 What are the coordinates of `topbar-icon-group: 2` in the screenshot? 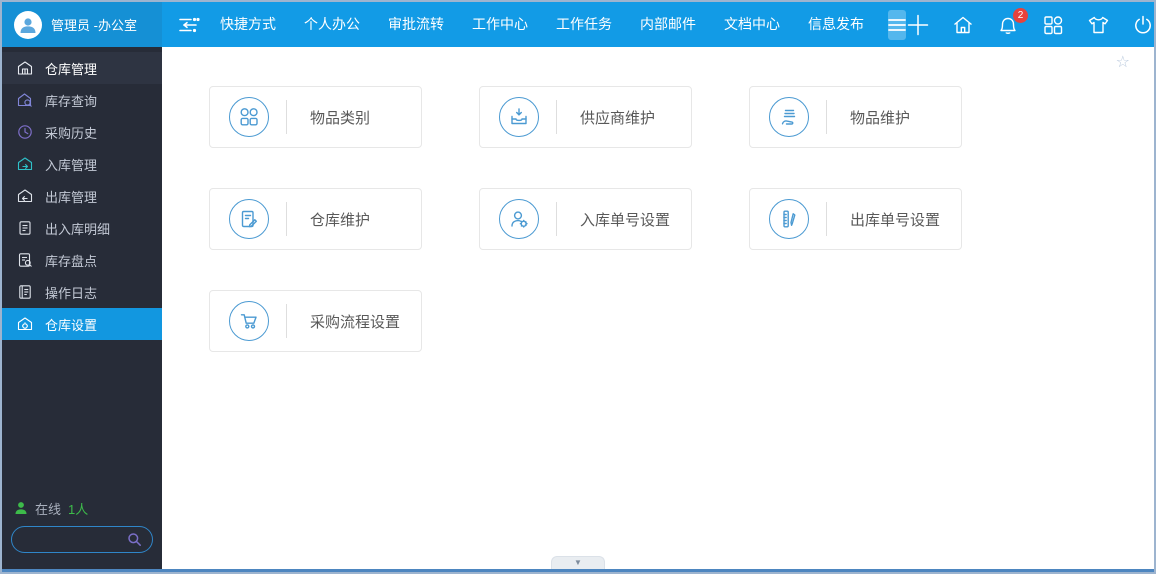 It's located at (1030, 22).